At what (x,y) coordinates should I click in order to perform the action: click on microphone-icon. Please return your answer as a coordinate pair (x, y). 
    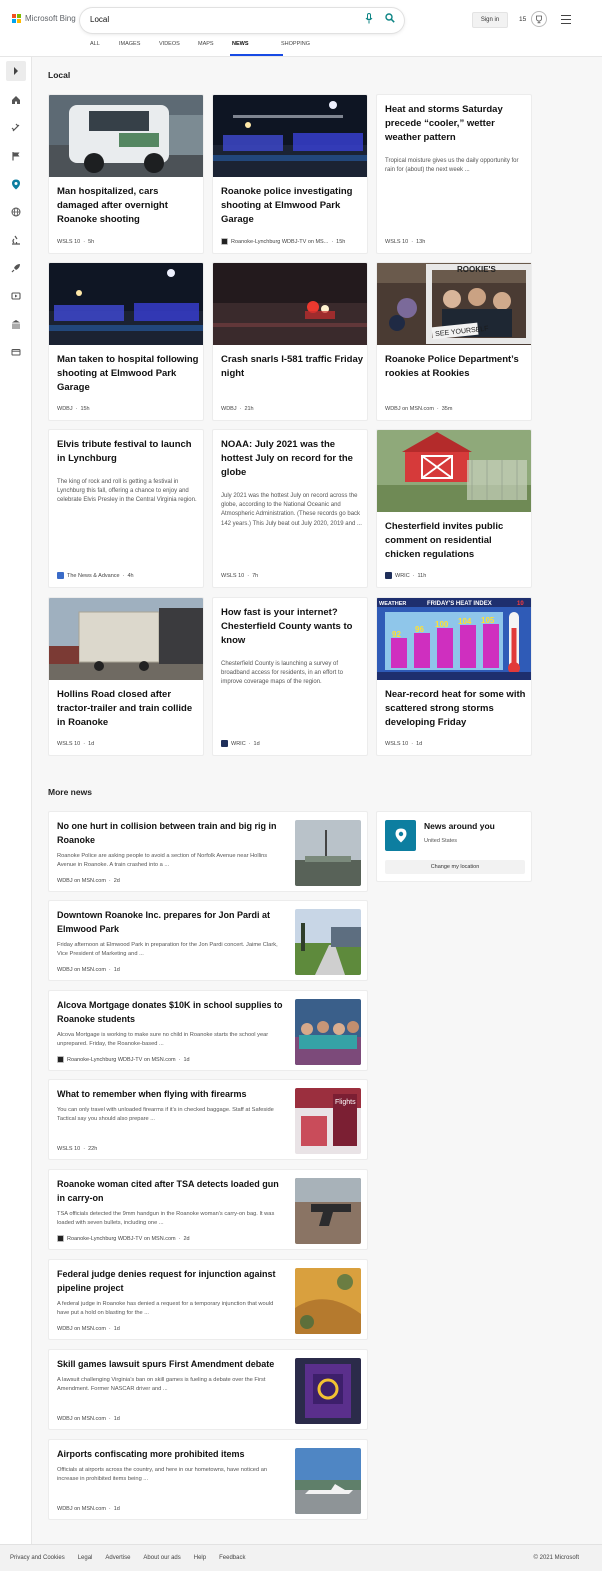
    Looking at the image, I should click on (369, 18).